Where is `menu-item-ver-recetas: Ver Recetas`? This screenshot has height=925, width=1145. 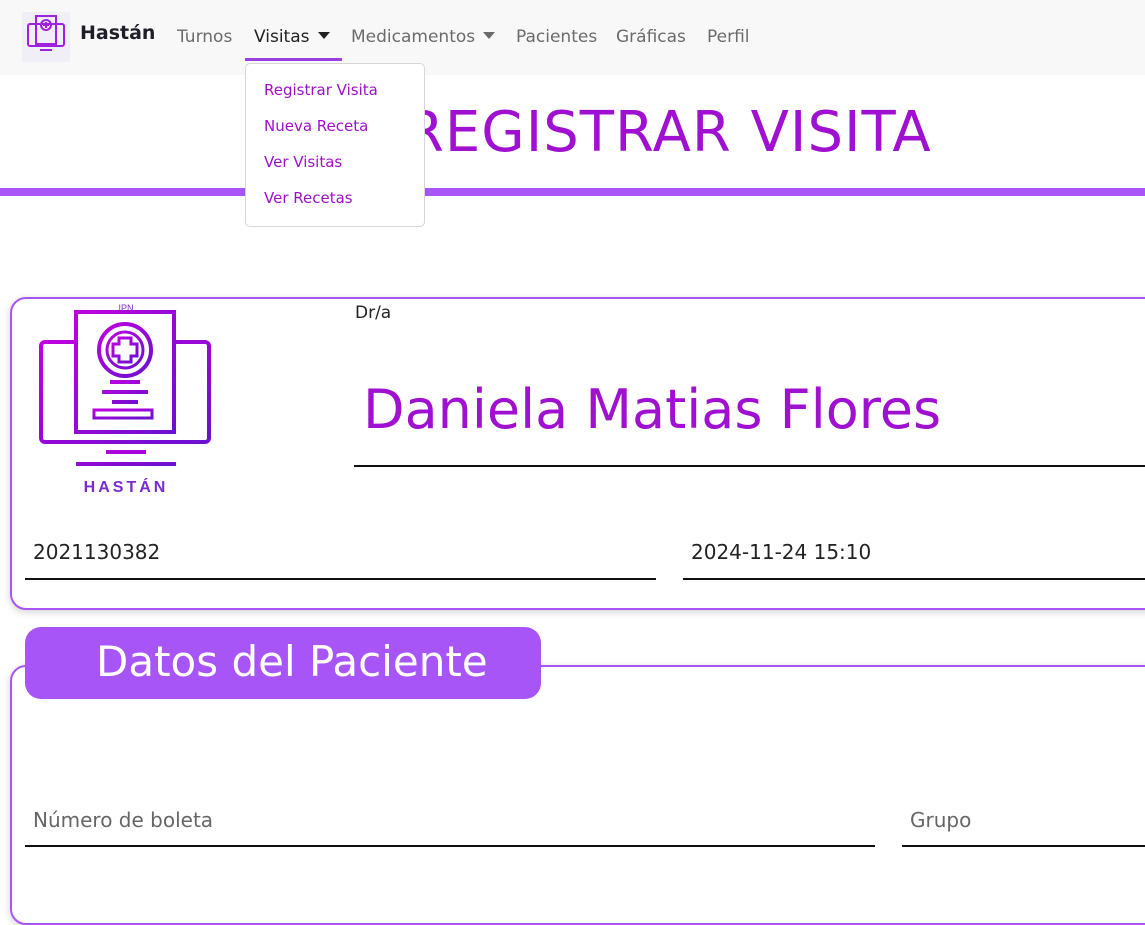 menu-item-ver-recetas: Ver Recetas is located at coordinates (308, 198).